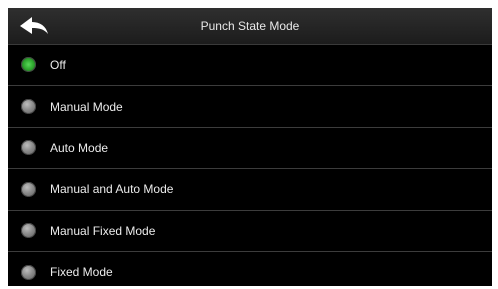 The image size is (498, 289). Describe the element at coordinates (58, 64) in the screenshot. I see `option-label: Off` at that location.